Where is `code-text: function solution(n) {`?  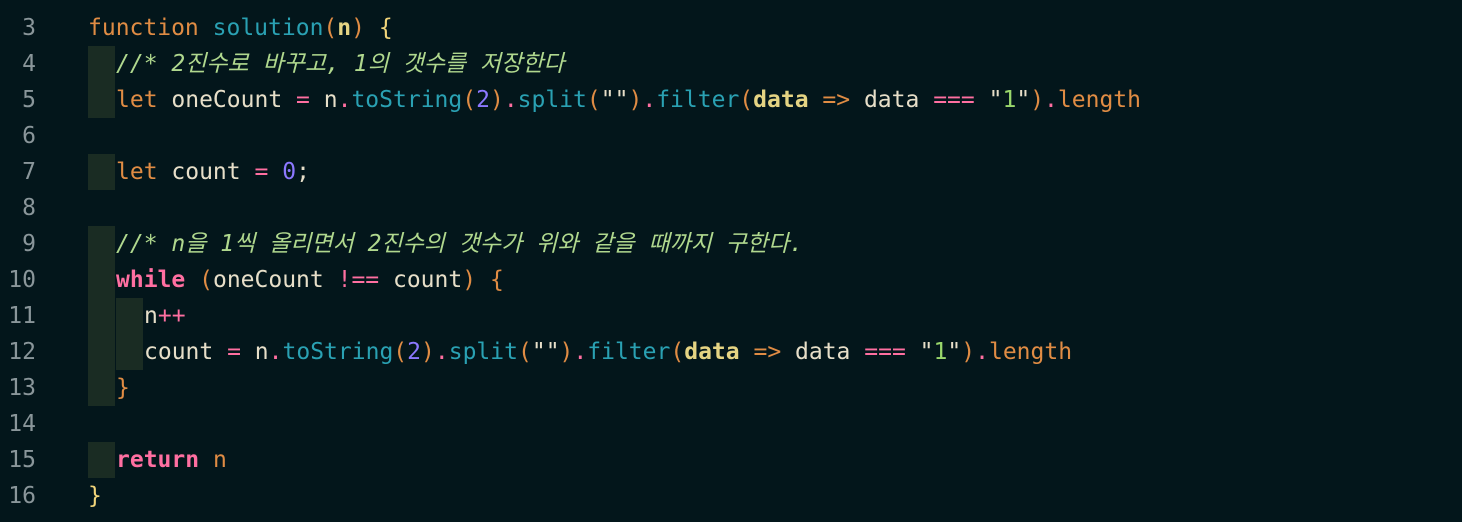 code-text: function solution(n) { is located at coordinates (240, 28).